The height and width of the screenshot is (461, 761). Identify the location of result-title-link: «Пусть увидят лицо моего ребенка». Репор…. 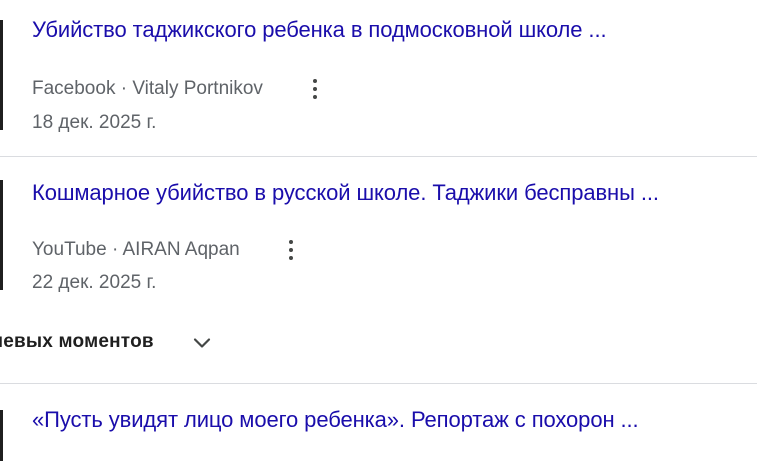
(335, 420).